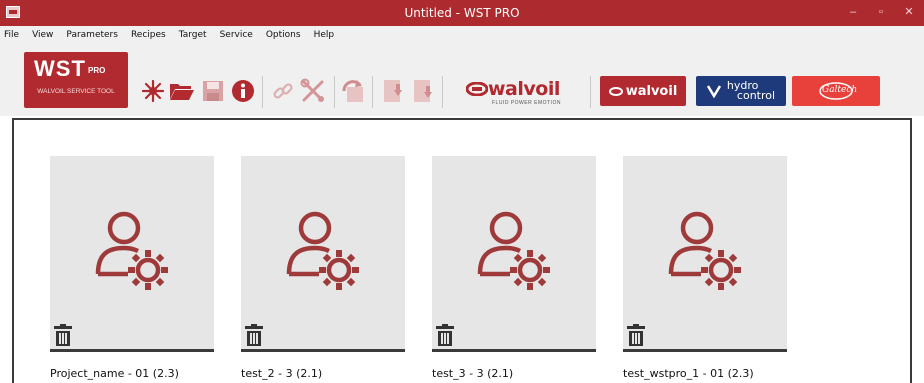 The height and width of the screenshot is (383, 924). I want to click on menu-help: Help, so click(324, 35).